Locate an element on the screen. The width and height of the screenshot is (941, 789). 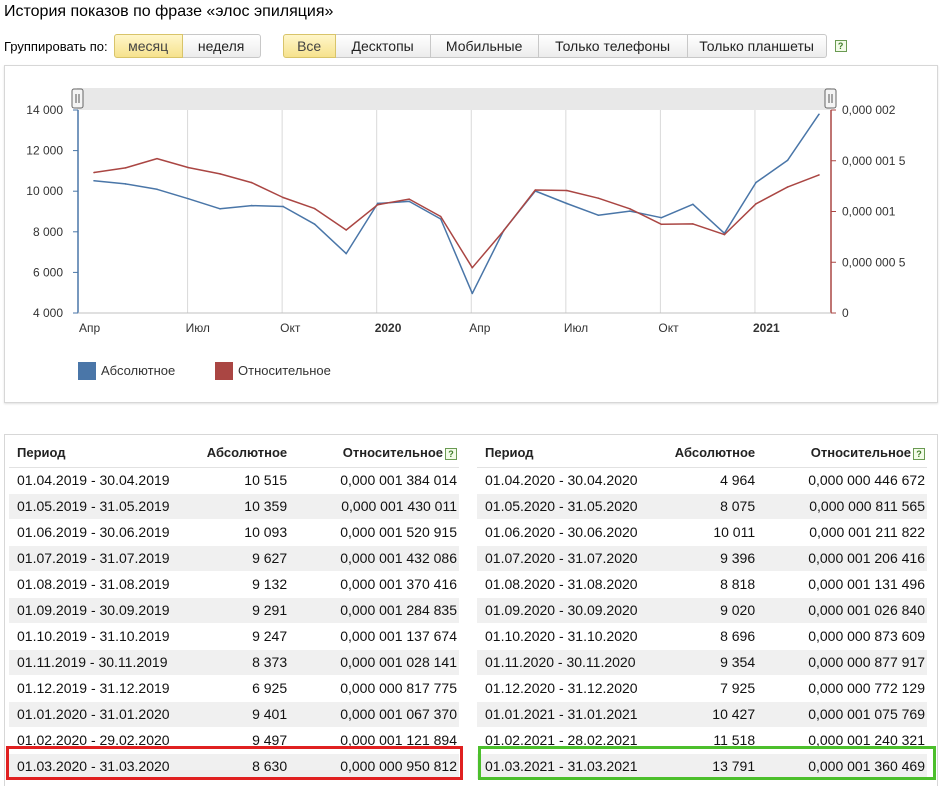
y-left-tick-label: 4 000 is located at coordinates (48, 313).